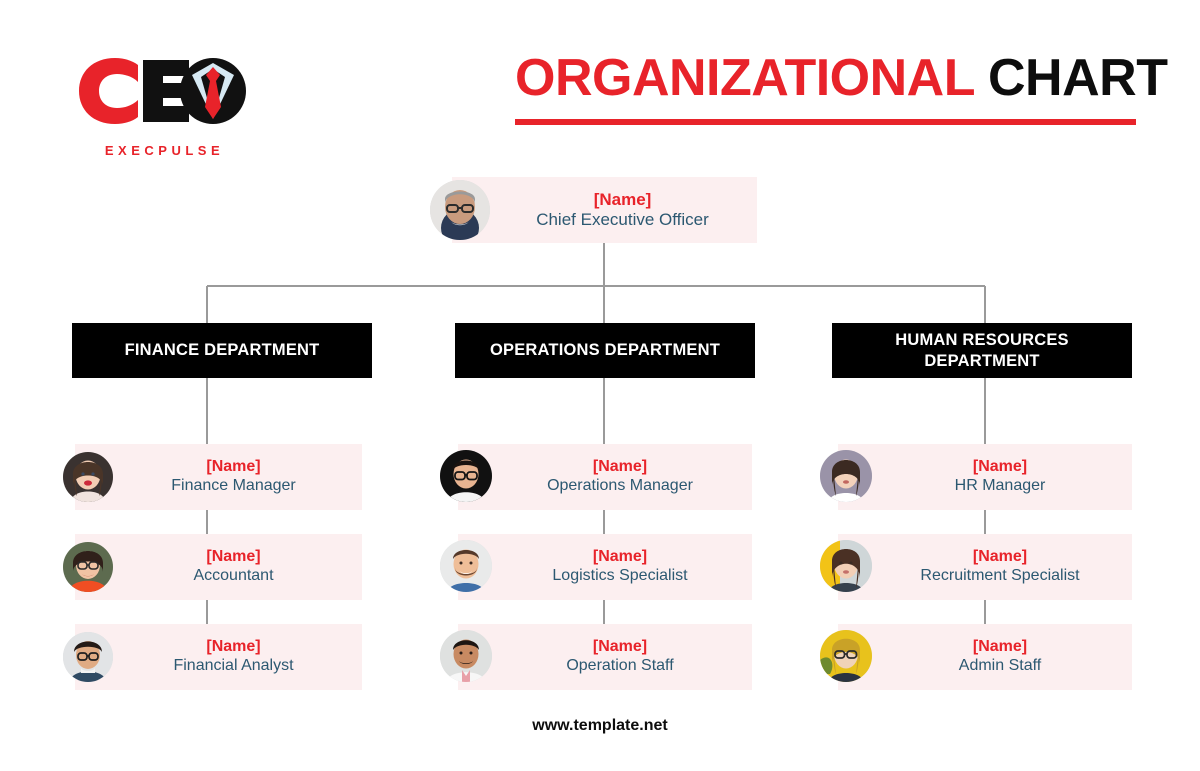 The image size is (1200, 771). I want to click on avatar-operations-manager, so click(466, 476).